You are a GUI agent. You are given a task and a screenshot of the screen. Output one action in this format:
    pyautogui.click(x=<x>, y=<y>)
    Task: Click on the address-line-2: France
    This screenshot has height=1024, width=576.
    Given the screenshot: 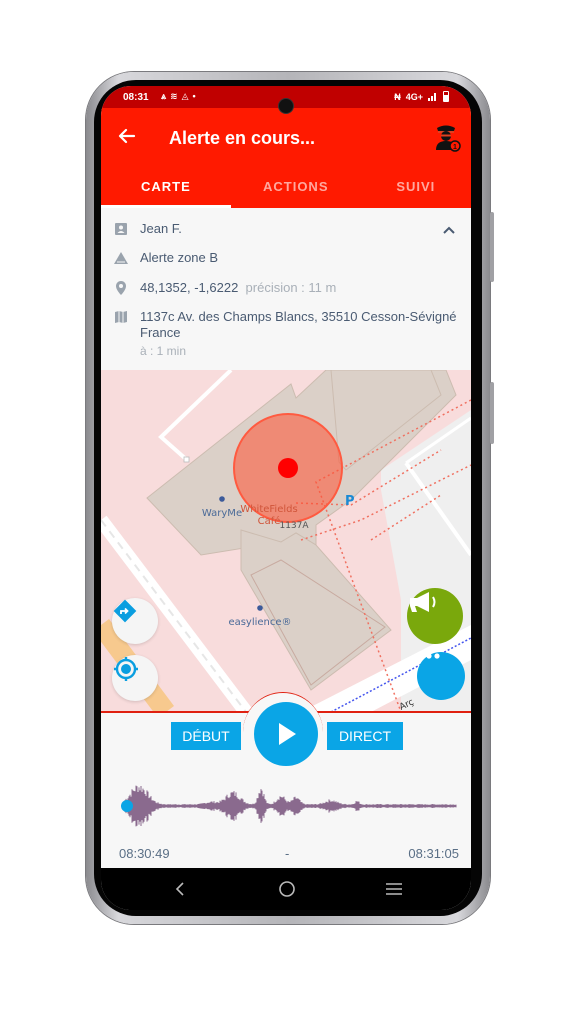 What is the action you would take?
    pyautogui.click(x=160, y=332)
    